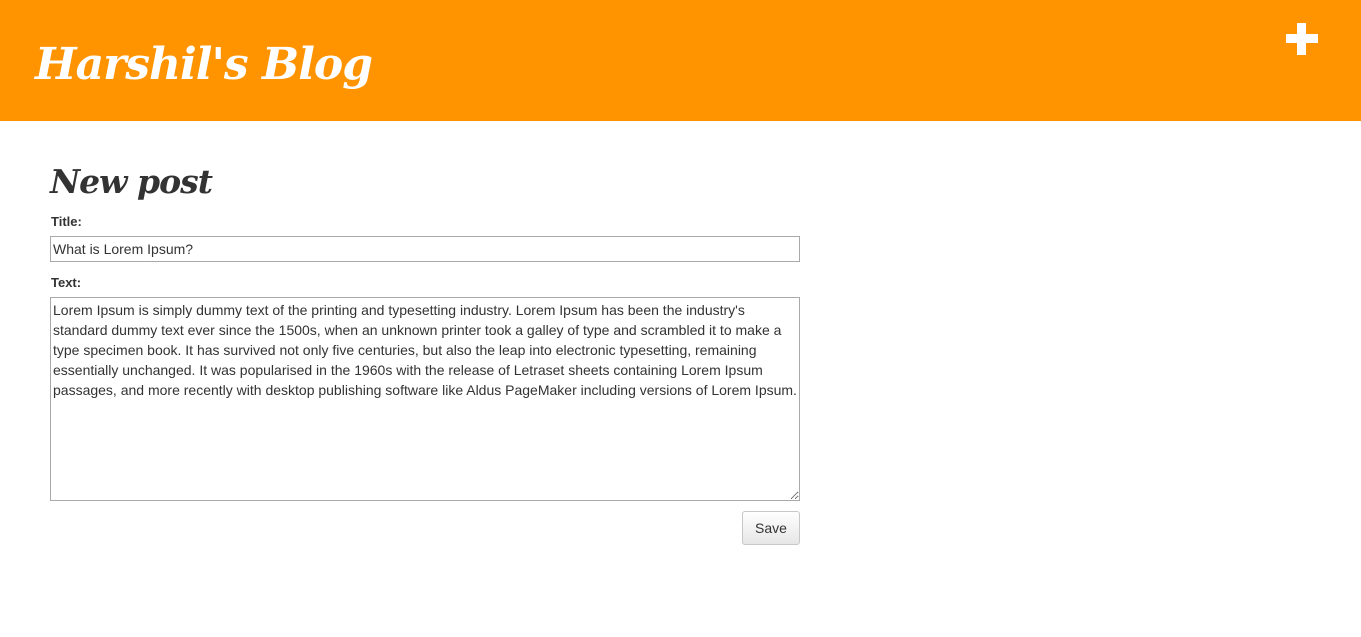  Describe the element at coordinates (204, 65) in the screenshot. I see `blog-title-link: Harshil's Blog` at that location.